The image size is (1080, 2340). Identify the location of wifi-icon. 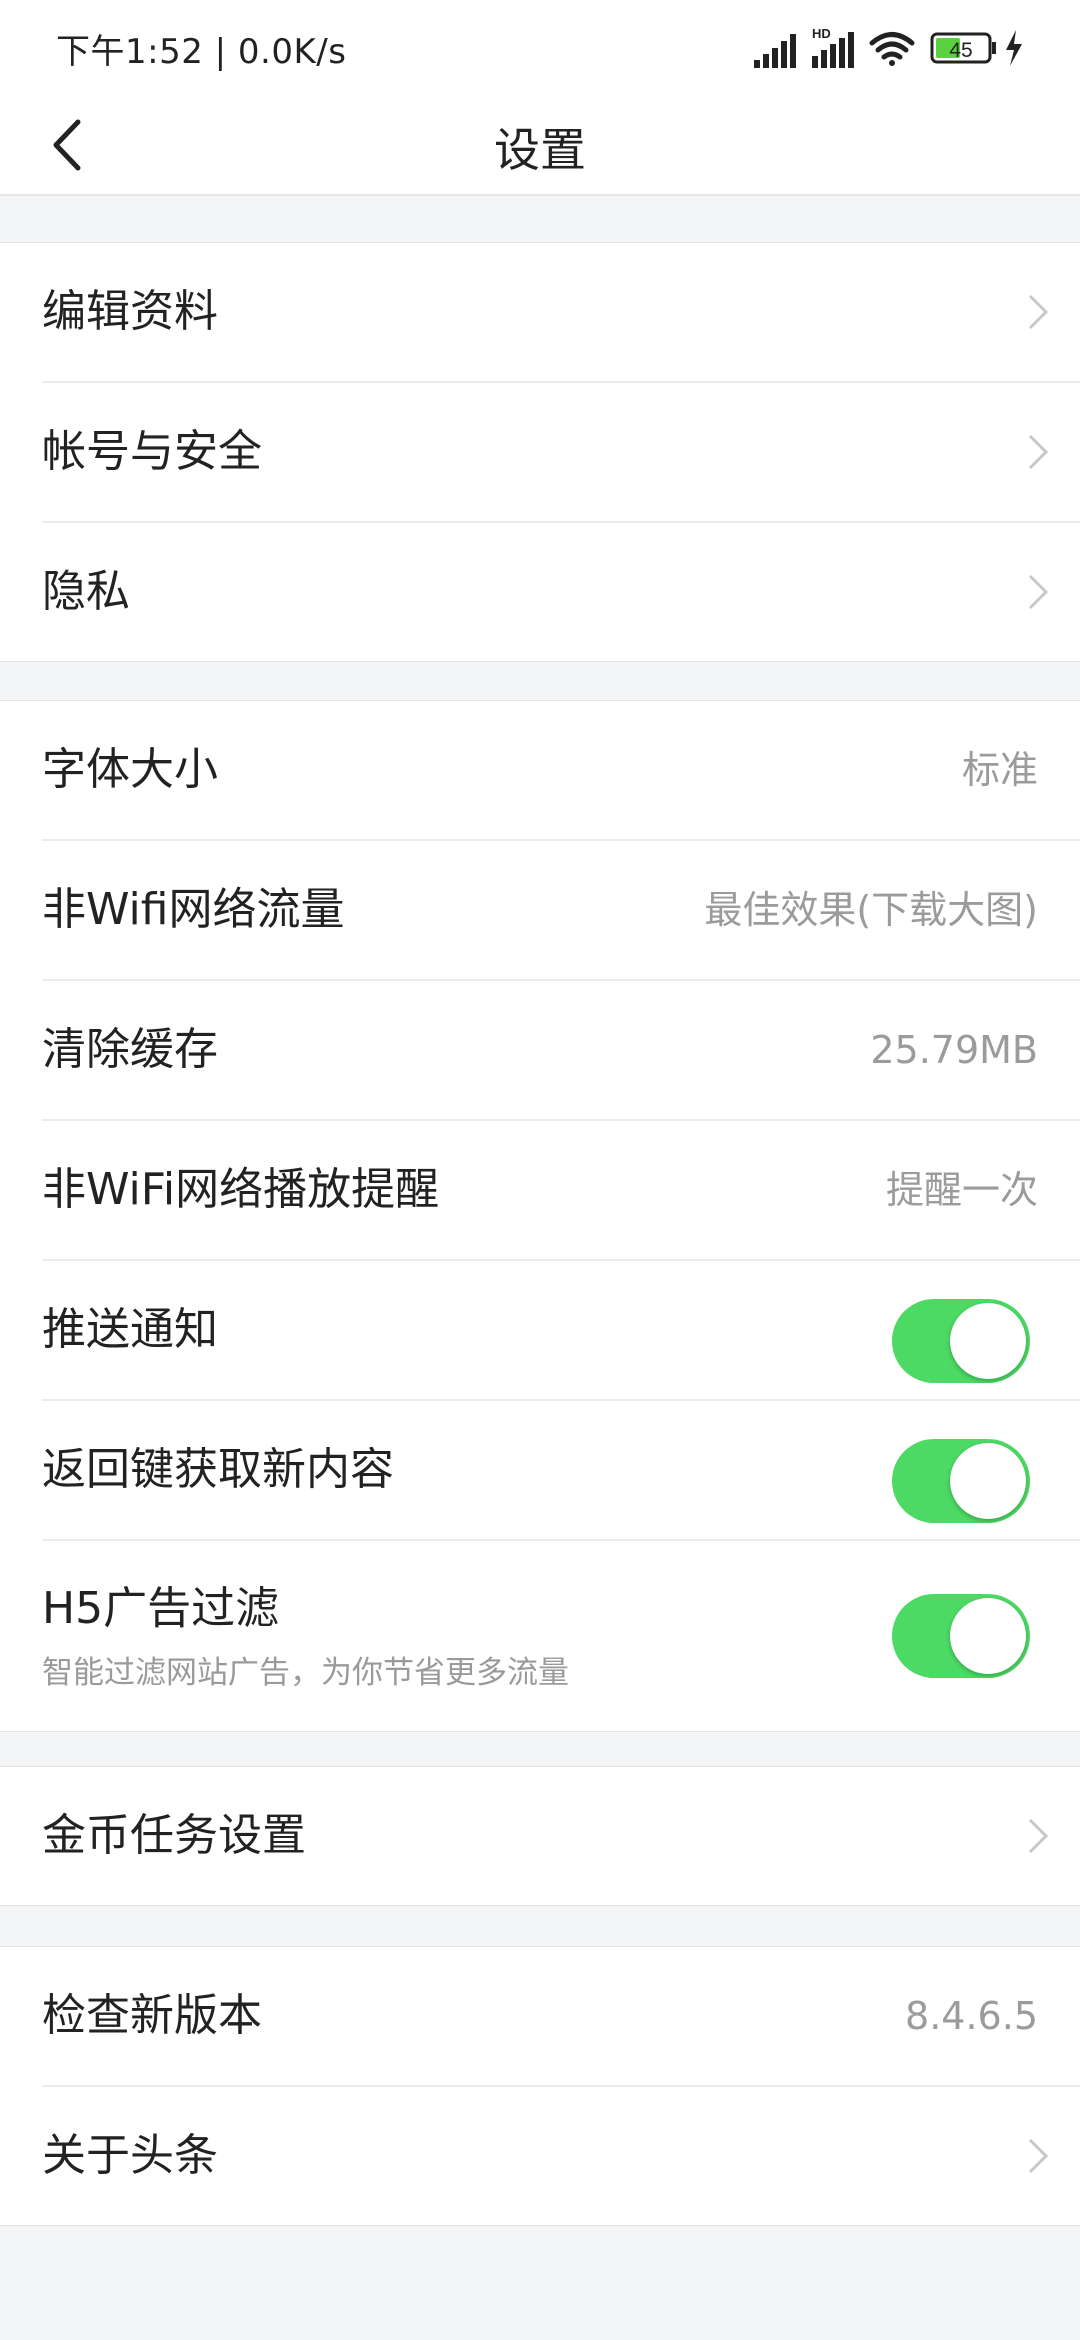
(892, 49).